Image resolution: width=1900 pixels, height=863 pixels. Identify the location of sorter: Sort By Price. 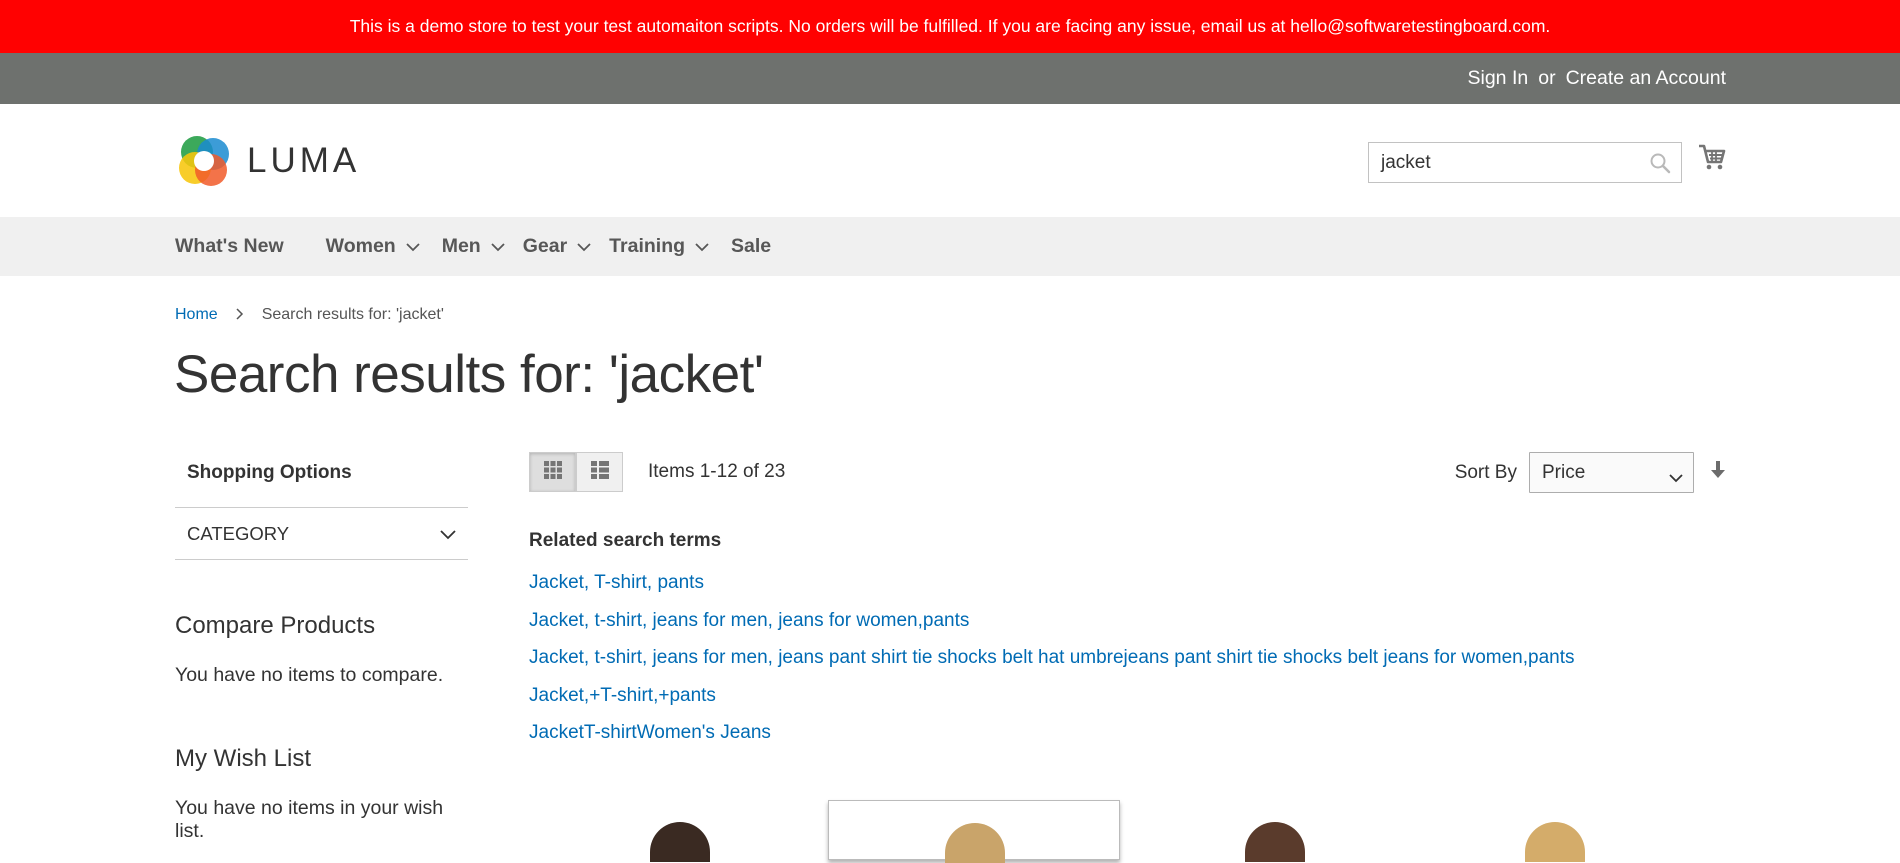
(1590, 472).